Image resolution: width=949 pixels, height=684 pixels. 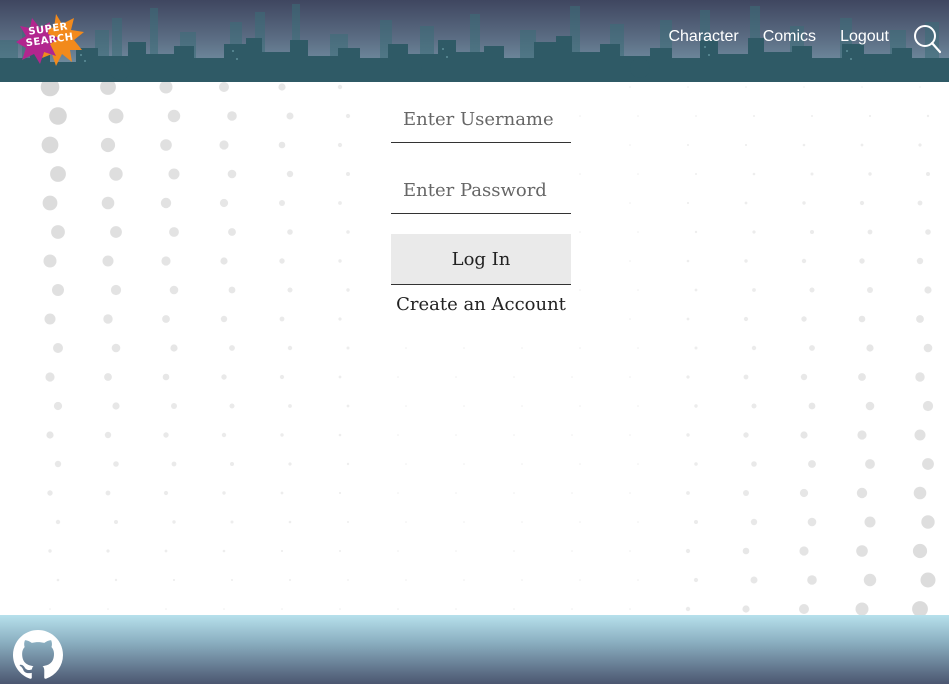 What do you see at coordinates (481, 304) in the screenshot?
I see `create-account-link: Create an Account` at bounding box center [481, 304].